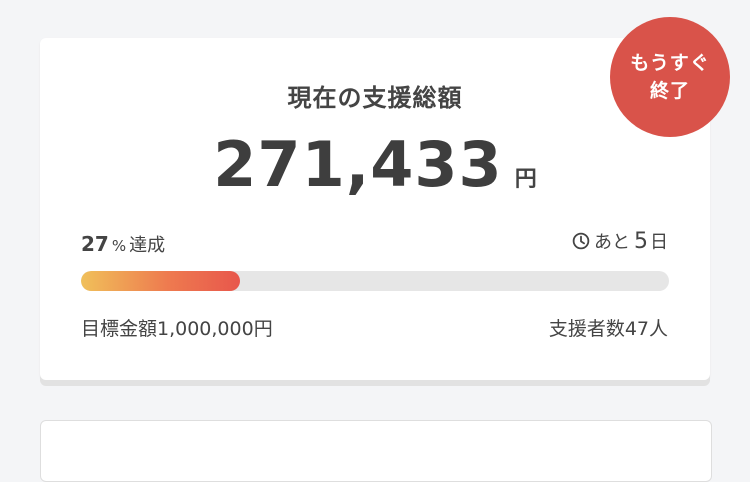 The image size is (750, 482). I want to click on next-card, so click(376, 451).